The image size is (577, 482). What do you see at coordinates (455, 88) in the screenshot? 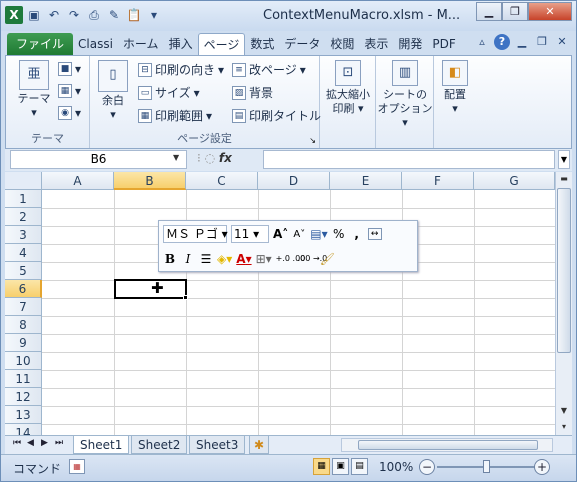
I see `arrange-button: ◧ 配置 ▾` at bounding box center [455, 88].